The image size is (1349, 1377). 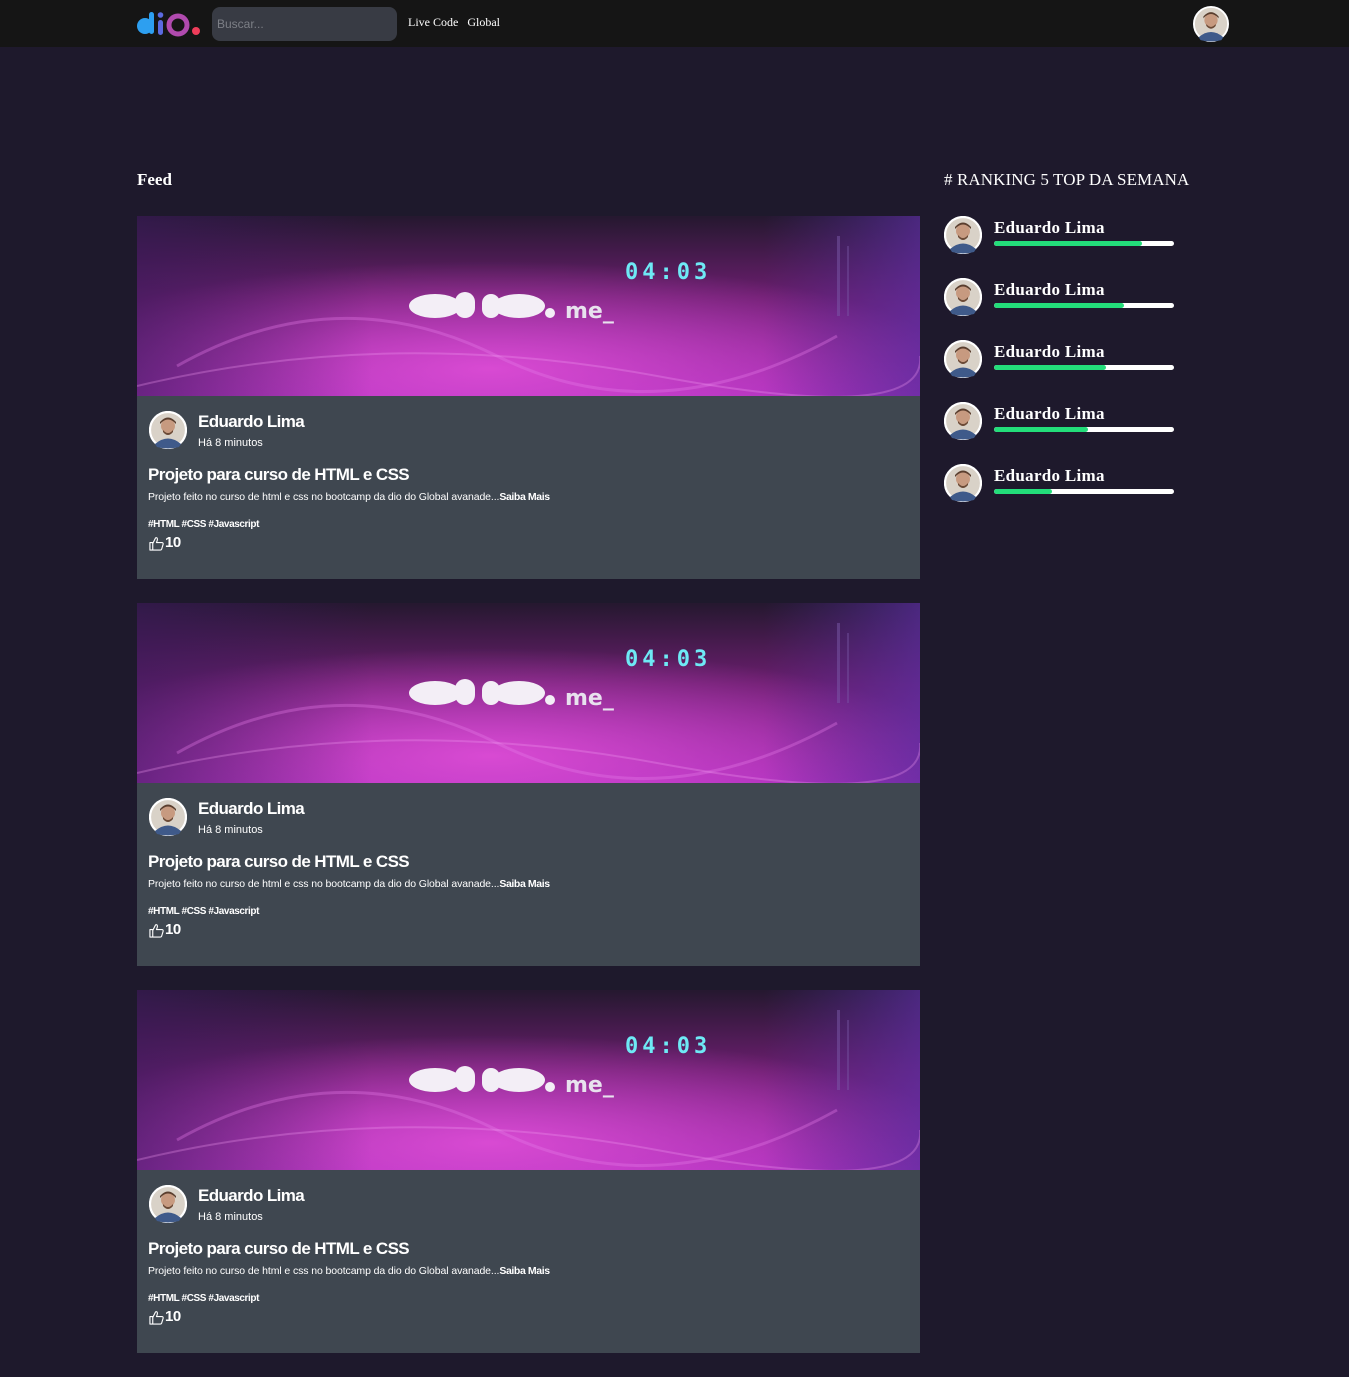 I want to click on feed-title: Feed, so click(x=154, y=179).